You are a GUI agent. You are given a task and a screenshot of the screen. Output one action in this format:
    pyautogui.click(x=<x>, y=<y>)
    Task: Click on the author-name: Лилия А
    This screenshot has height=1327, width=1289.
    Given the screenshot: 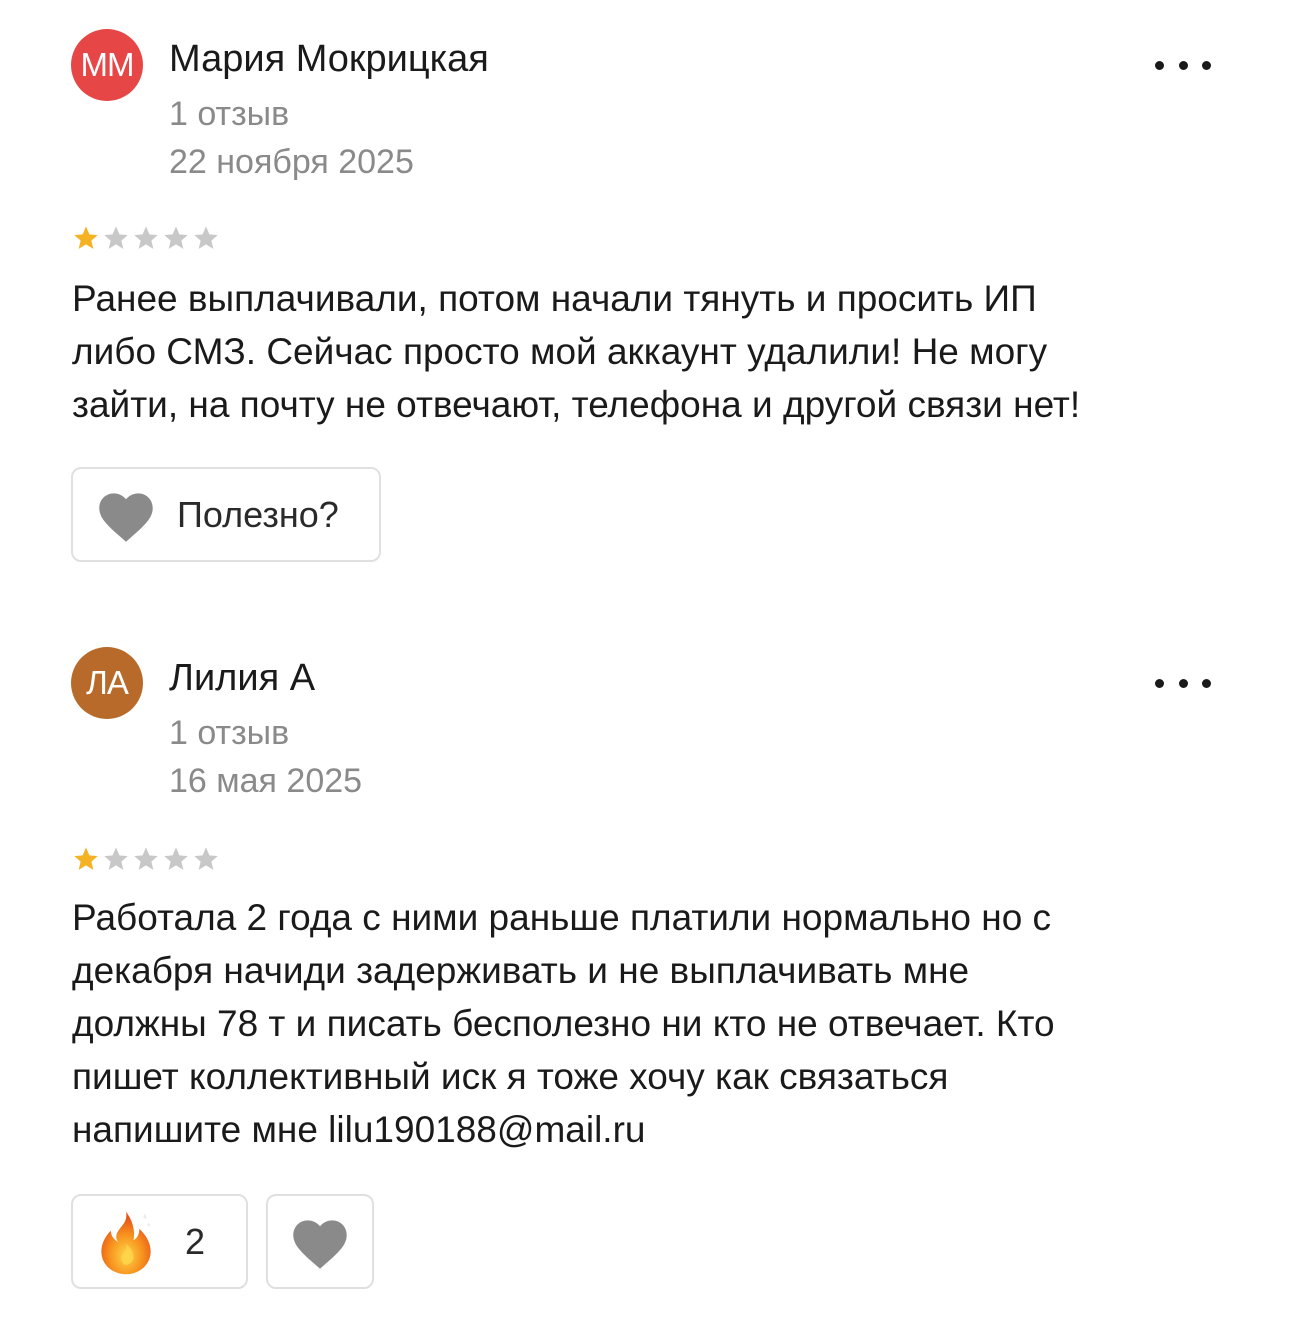 What is the action you would take?
    pyautogui.click(x=242, y=678)
    